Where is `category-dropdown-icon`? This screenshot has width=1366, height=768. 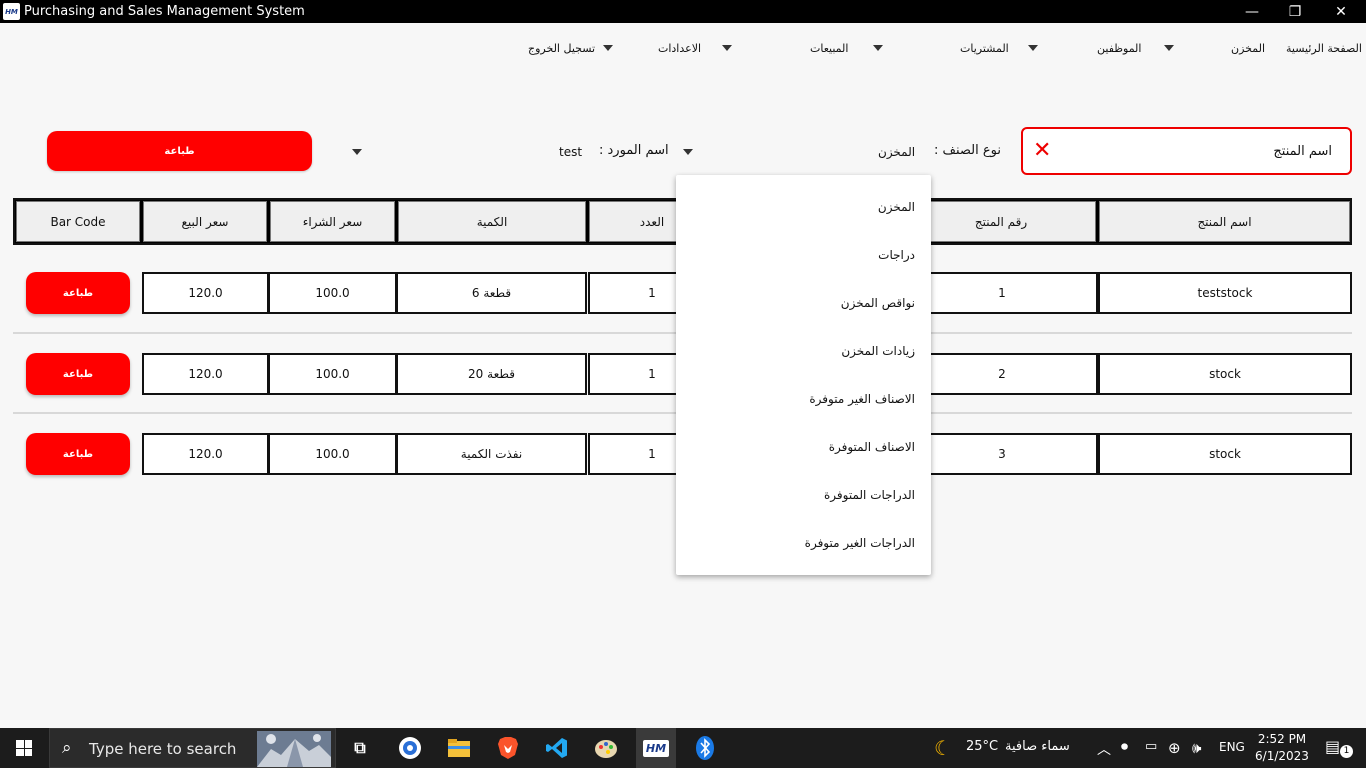 category-dropdown-icon is located at coordinates (688, 152).